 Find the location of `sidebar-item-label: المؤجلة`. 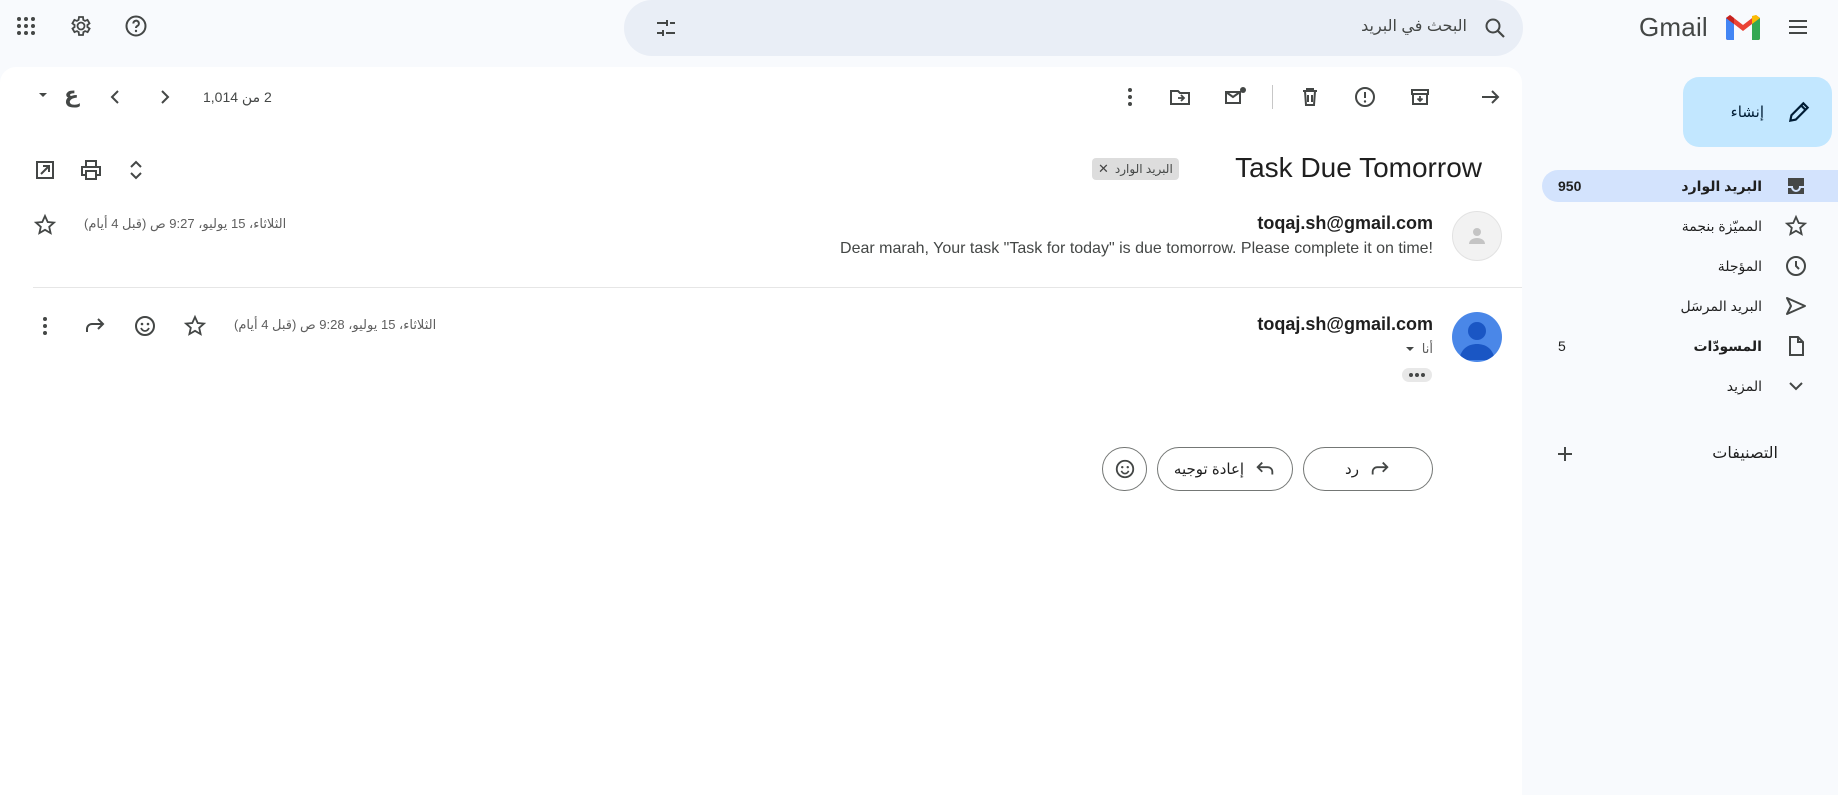

sidebar-item-label: المؤجلة is located at coordinates (1739, 265).